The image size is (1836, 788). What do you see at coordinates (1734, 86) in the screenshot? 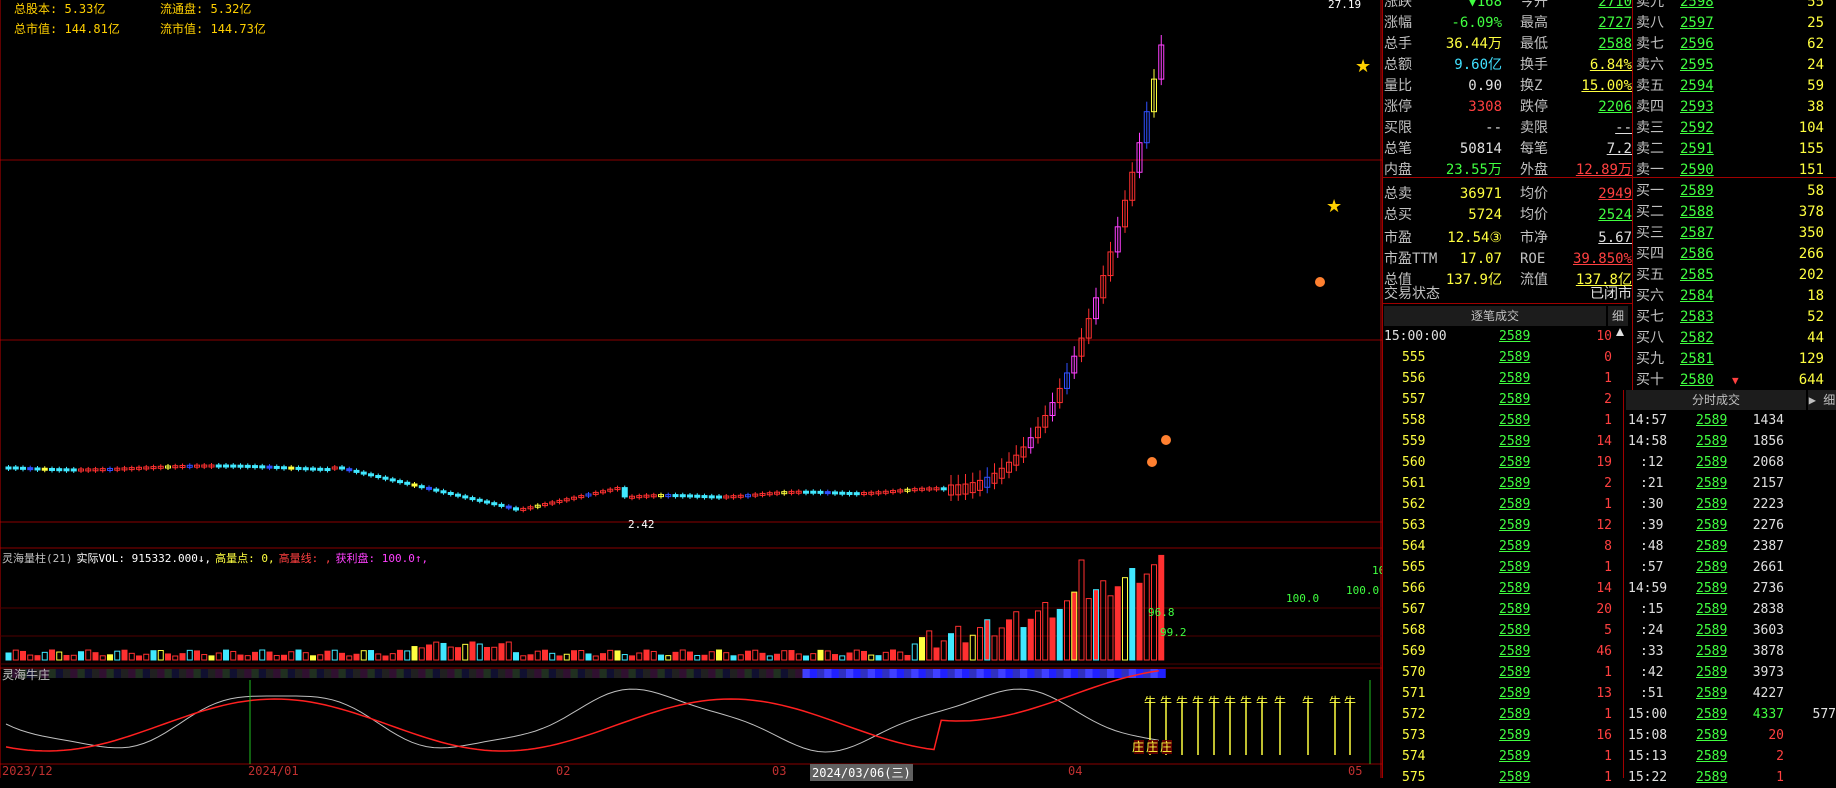
I see `order-book-row: 卖五 2594 59` at bounding box center [1734, 86].